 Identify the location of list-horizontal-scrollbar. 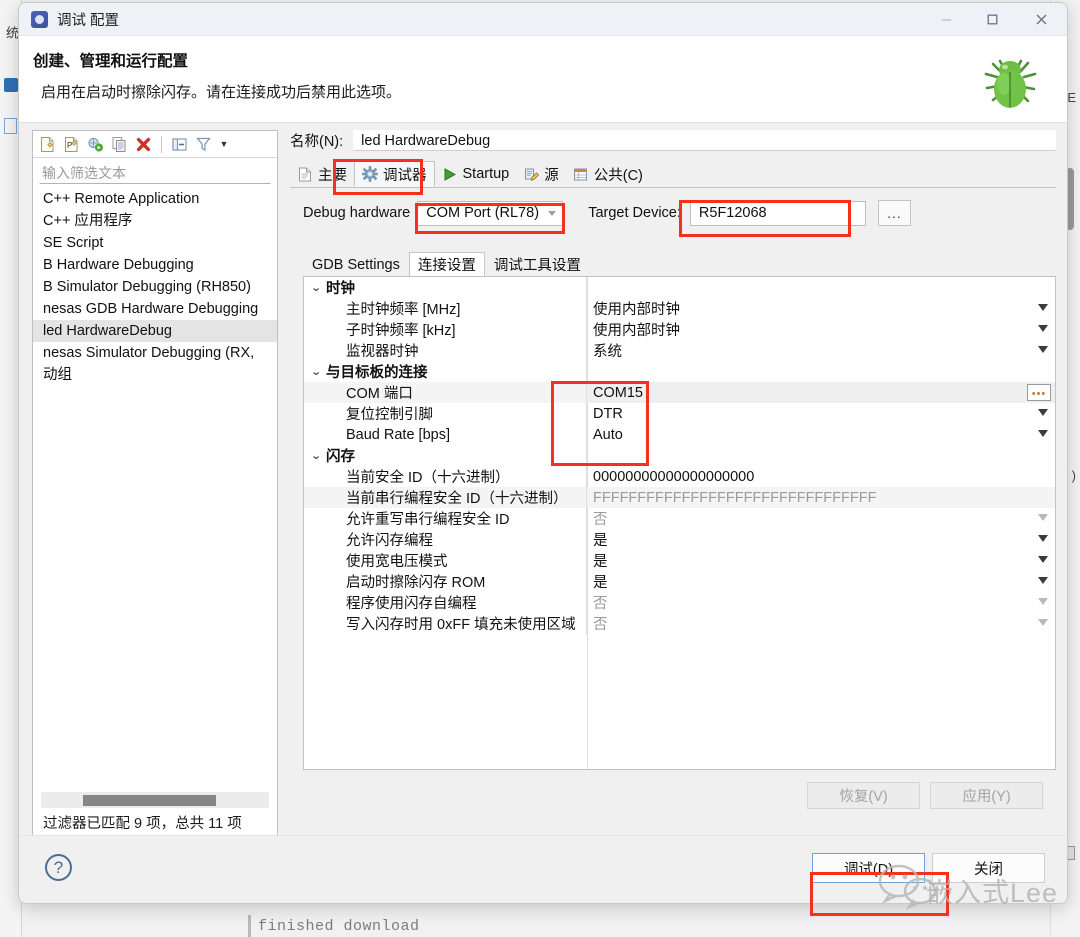
(155, 800).